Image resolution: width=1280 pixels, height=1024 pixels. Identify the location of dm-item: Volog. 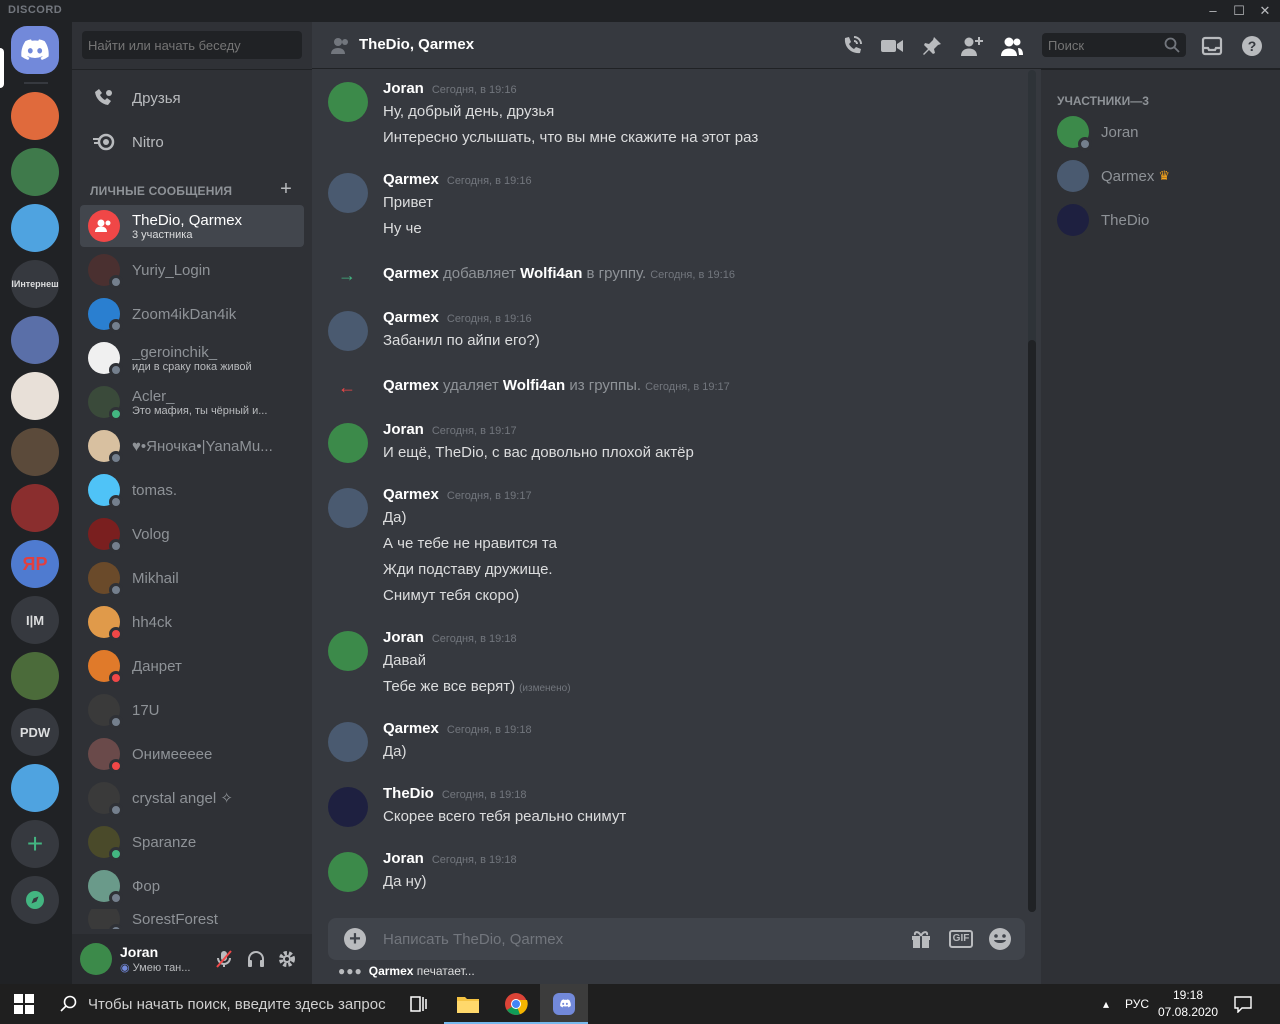
(192, 534).